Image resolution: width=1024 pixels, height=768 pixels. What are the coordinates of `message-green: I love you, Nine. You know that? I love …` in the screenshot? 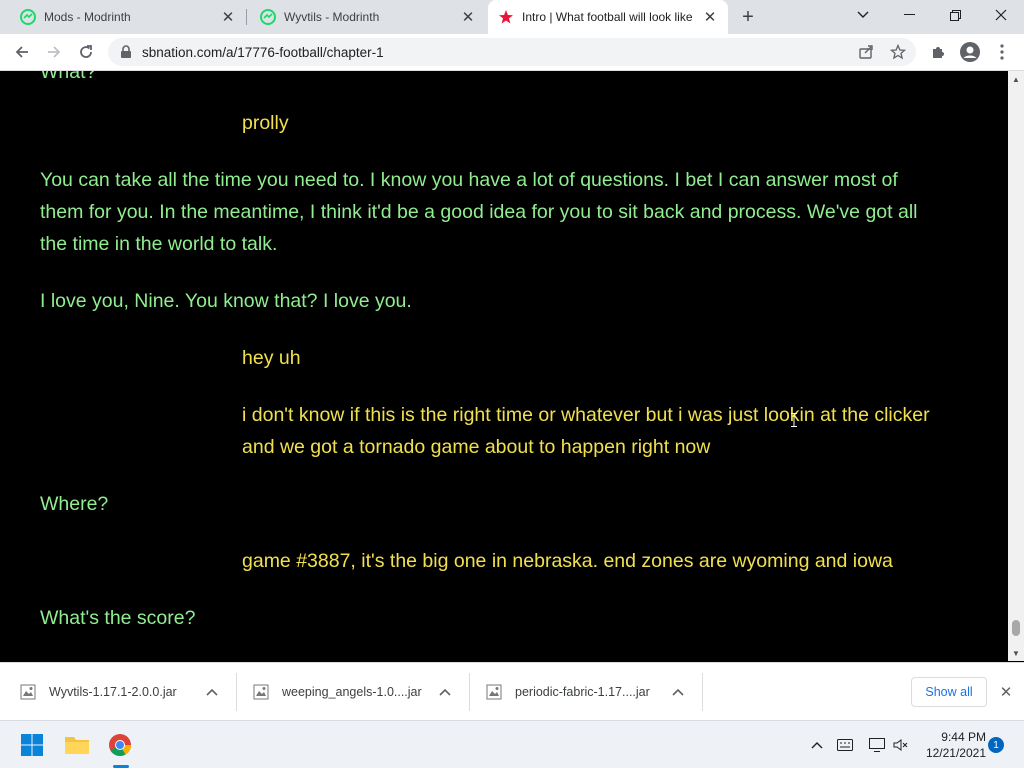 It's located at (226, 301).